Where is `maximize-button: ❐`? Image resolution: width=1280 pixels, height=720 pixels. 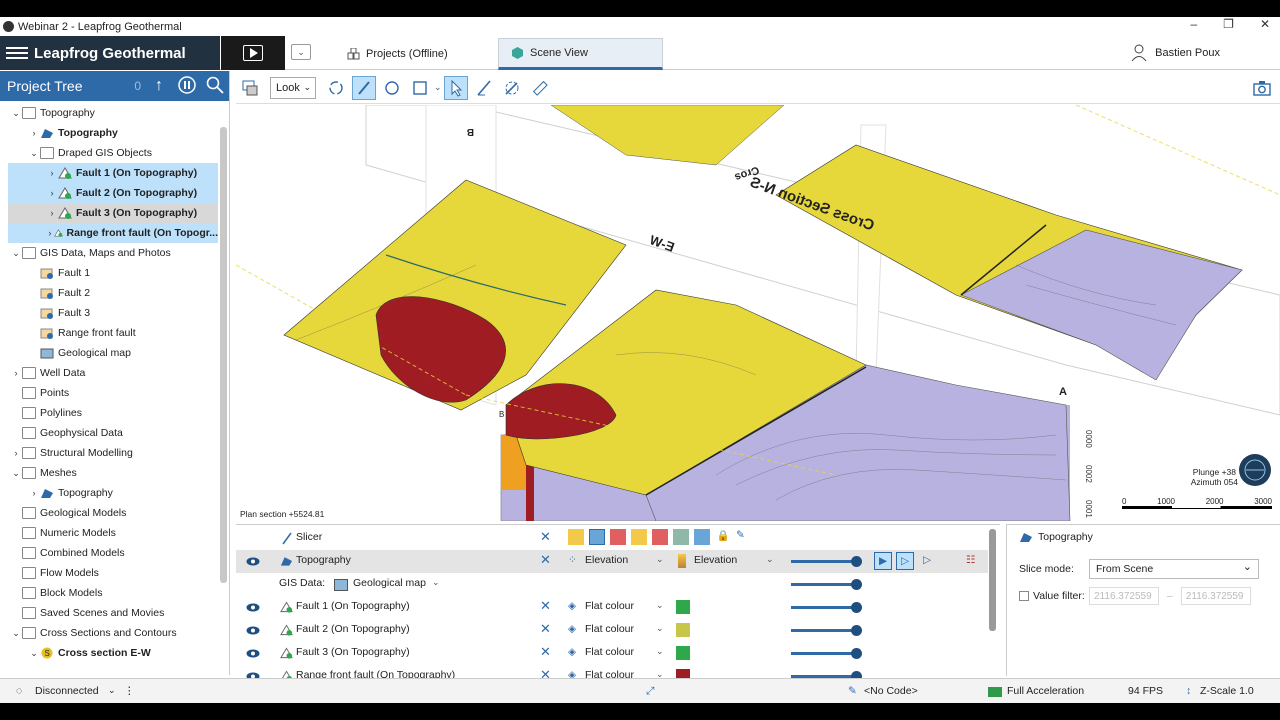
maximize-button: ❐ is located at coordinates (1228, 24).